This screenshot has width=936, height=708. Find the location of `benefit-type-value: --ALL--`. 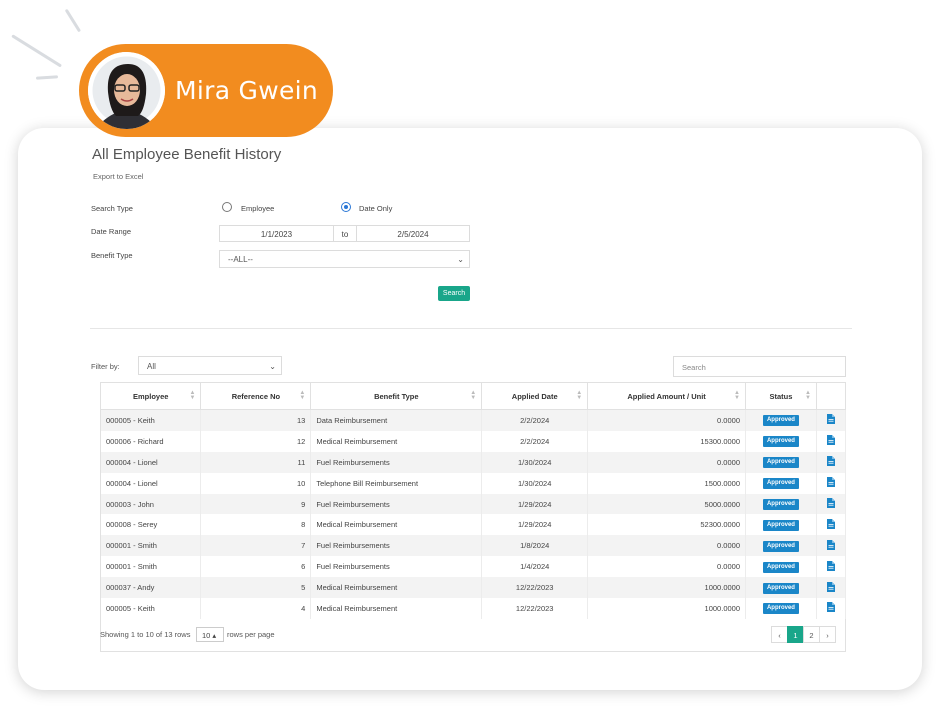

benefit-type-value: --ALL-- is located at coordinates (240, 259).